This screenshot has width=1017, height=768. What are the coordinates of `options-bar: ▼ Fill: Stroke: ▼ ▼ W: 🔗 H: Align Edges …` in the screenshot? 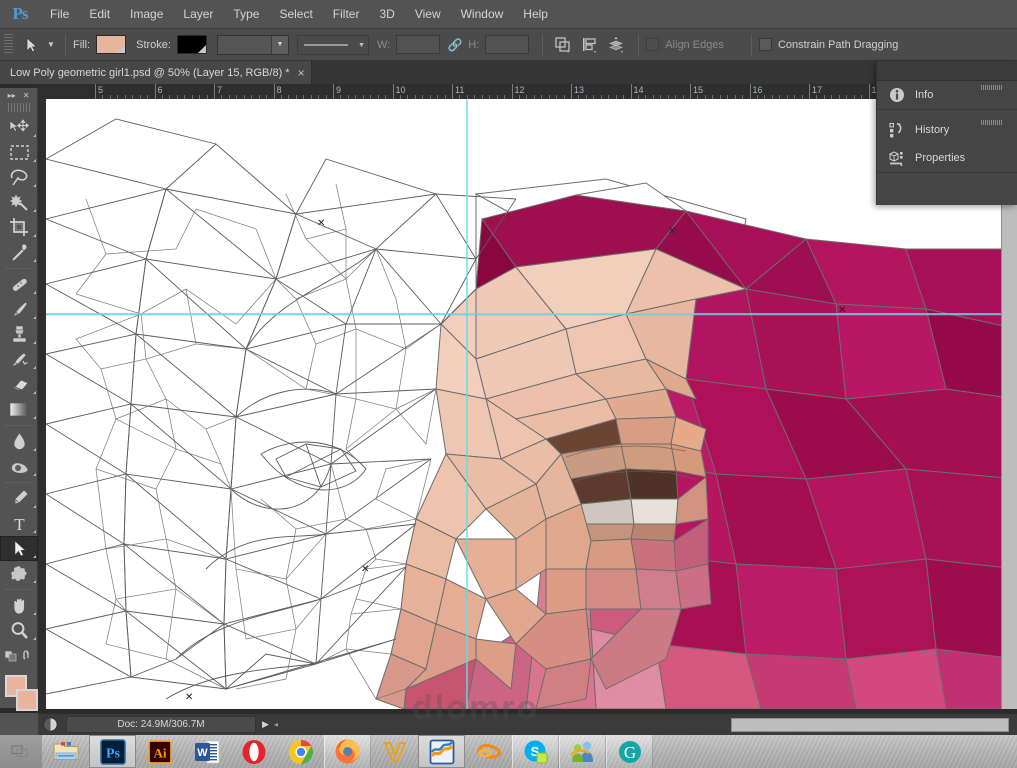 It's located at (508, 44).